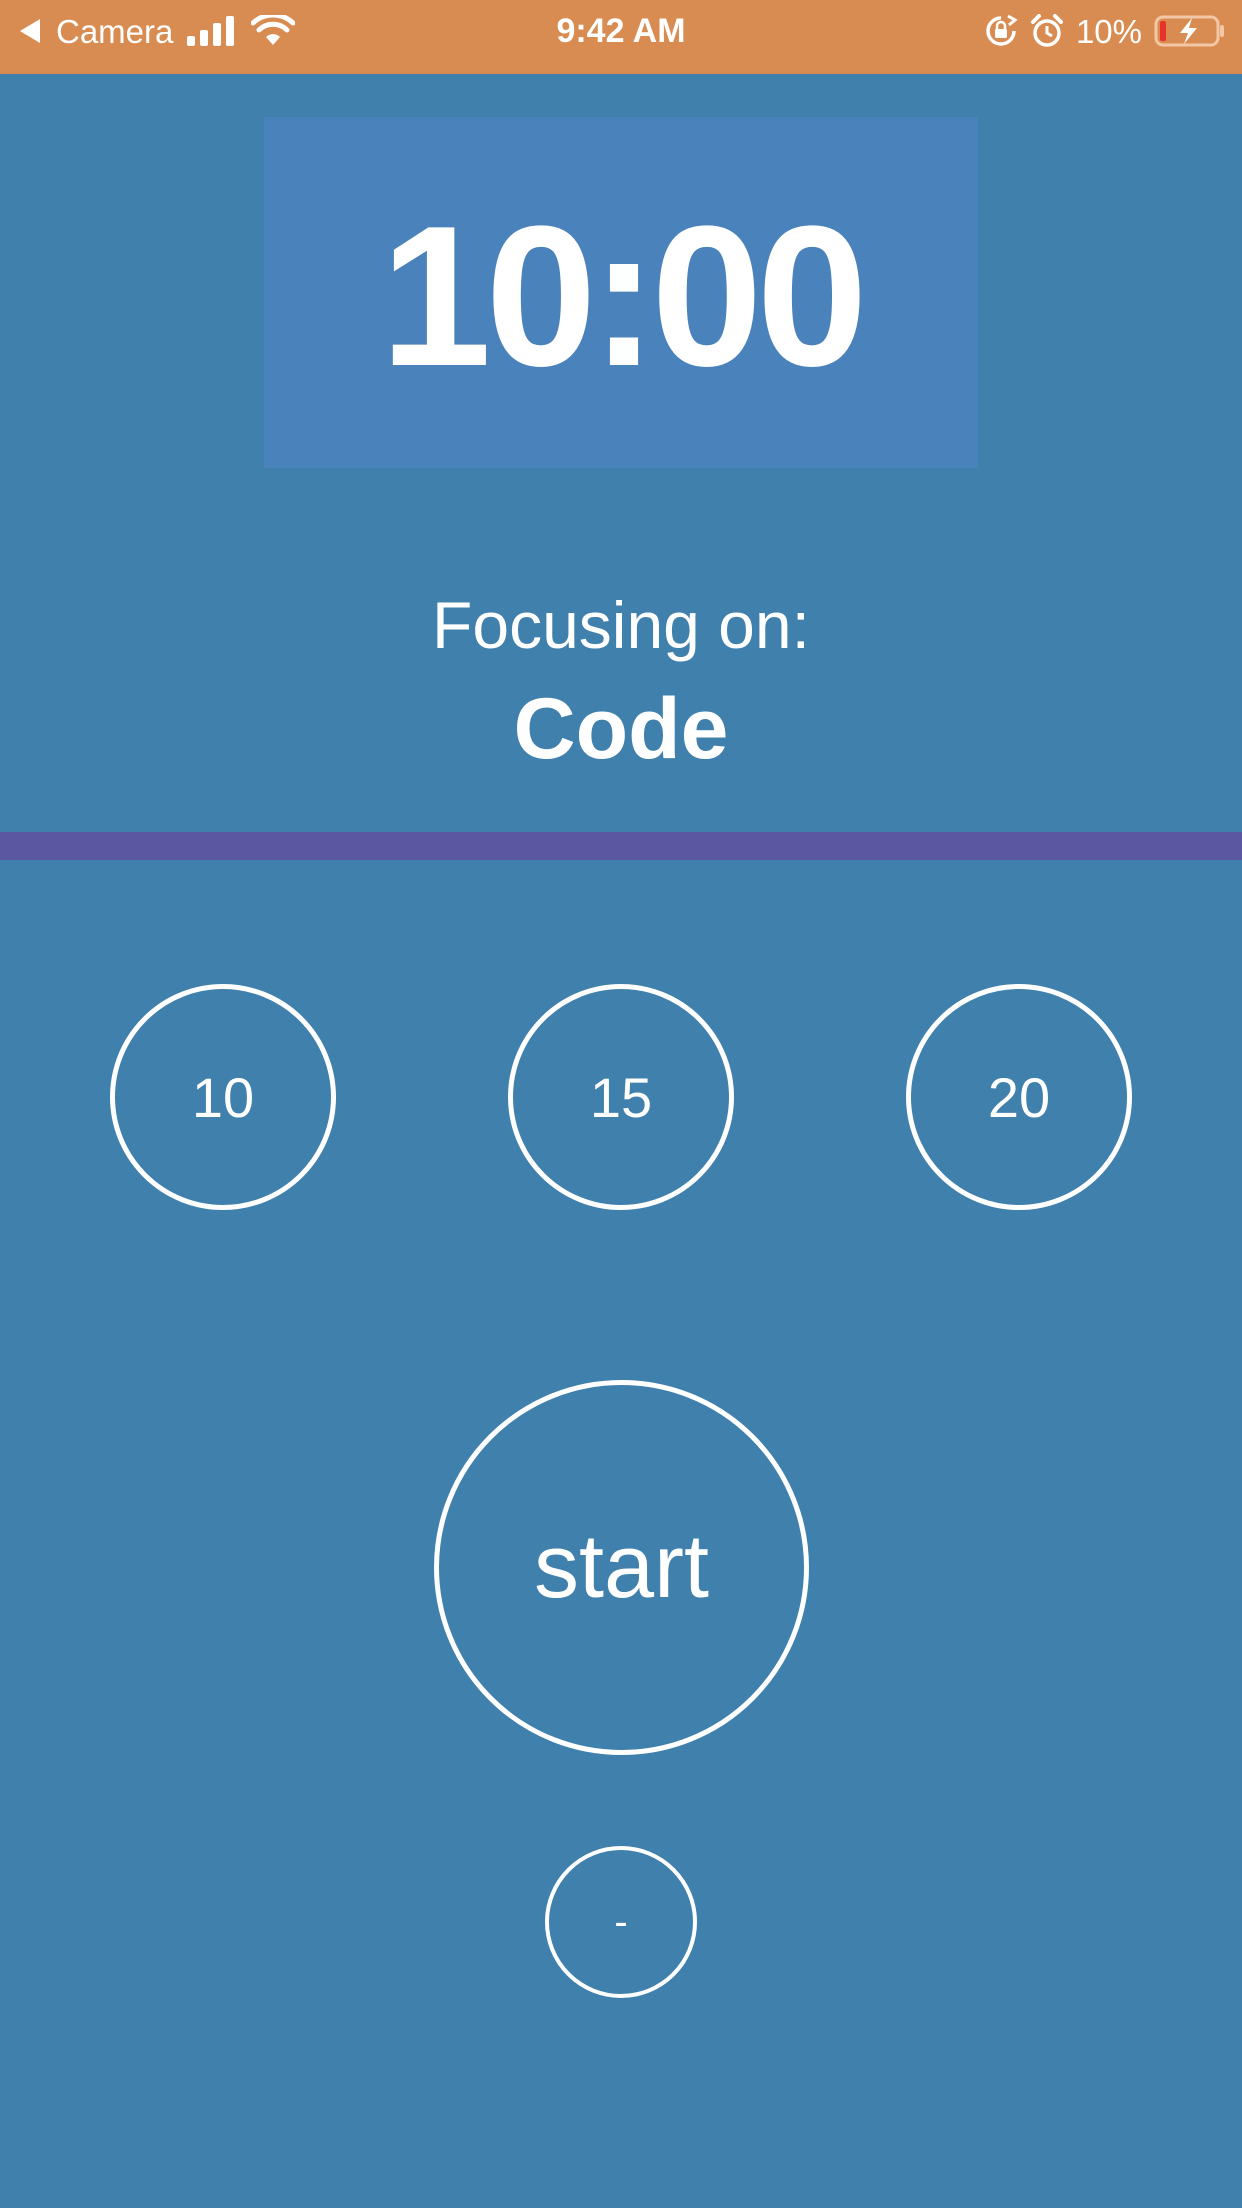 The width and height of the screenshot is (1242, 2208). Describe the element at coordinates (621, 846) in the screenshot. I see `section-divider` at that location.